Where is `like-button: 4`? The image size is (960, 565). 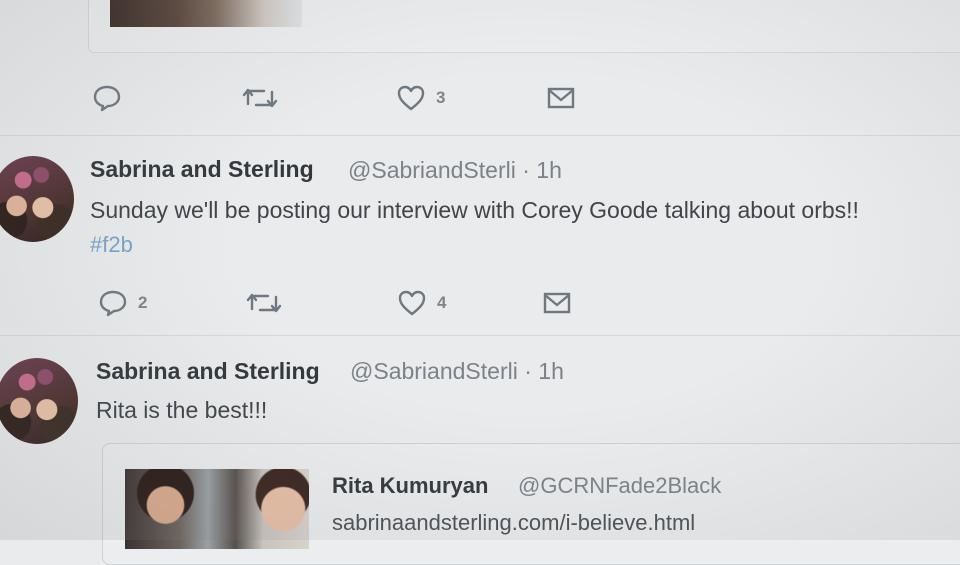 like-button: 4 is located at coordinates (421, 303).